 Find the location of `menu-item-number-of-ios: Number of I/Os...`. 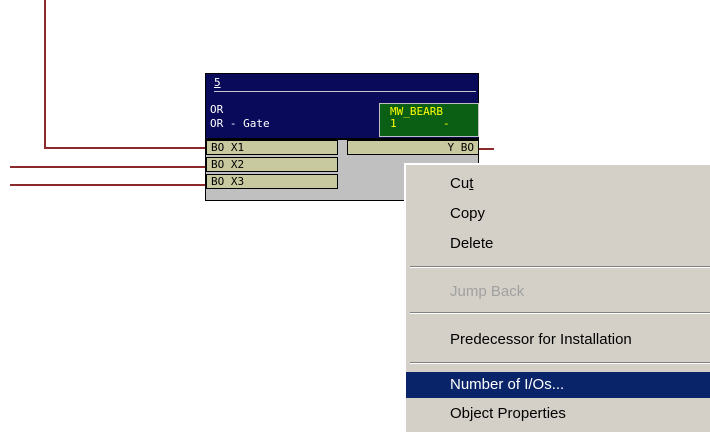

menu-item-number-of-ios: Number of I/Os... is located at coordinates (558, 385).